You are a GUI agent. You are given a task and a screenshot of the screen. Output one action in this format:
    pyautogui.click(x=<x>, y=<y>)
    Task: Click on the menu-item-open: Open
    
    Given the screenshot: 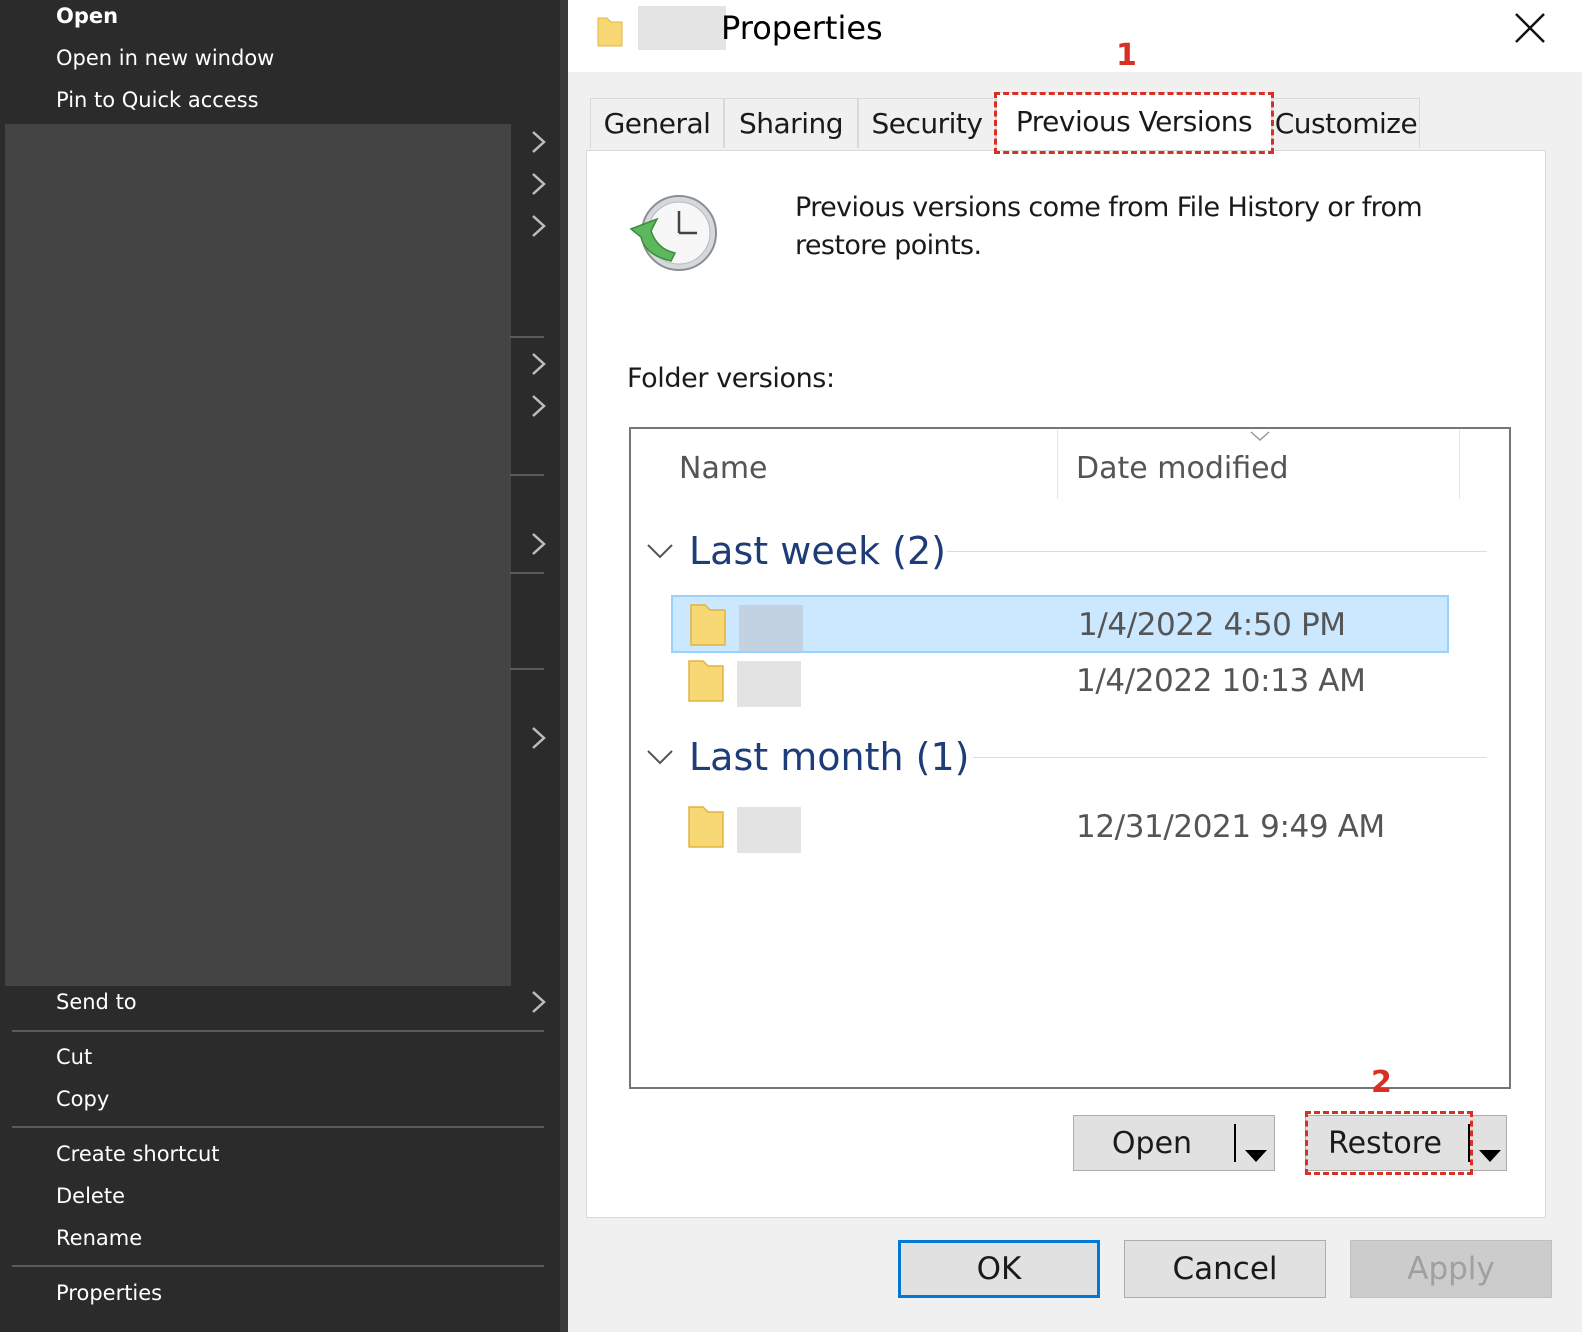 What is the action you would take?
    pyautogui.click(x=87, y=16)
    